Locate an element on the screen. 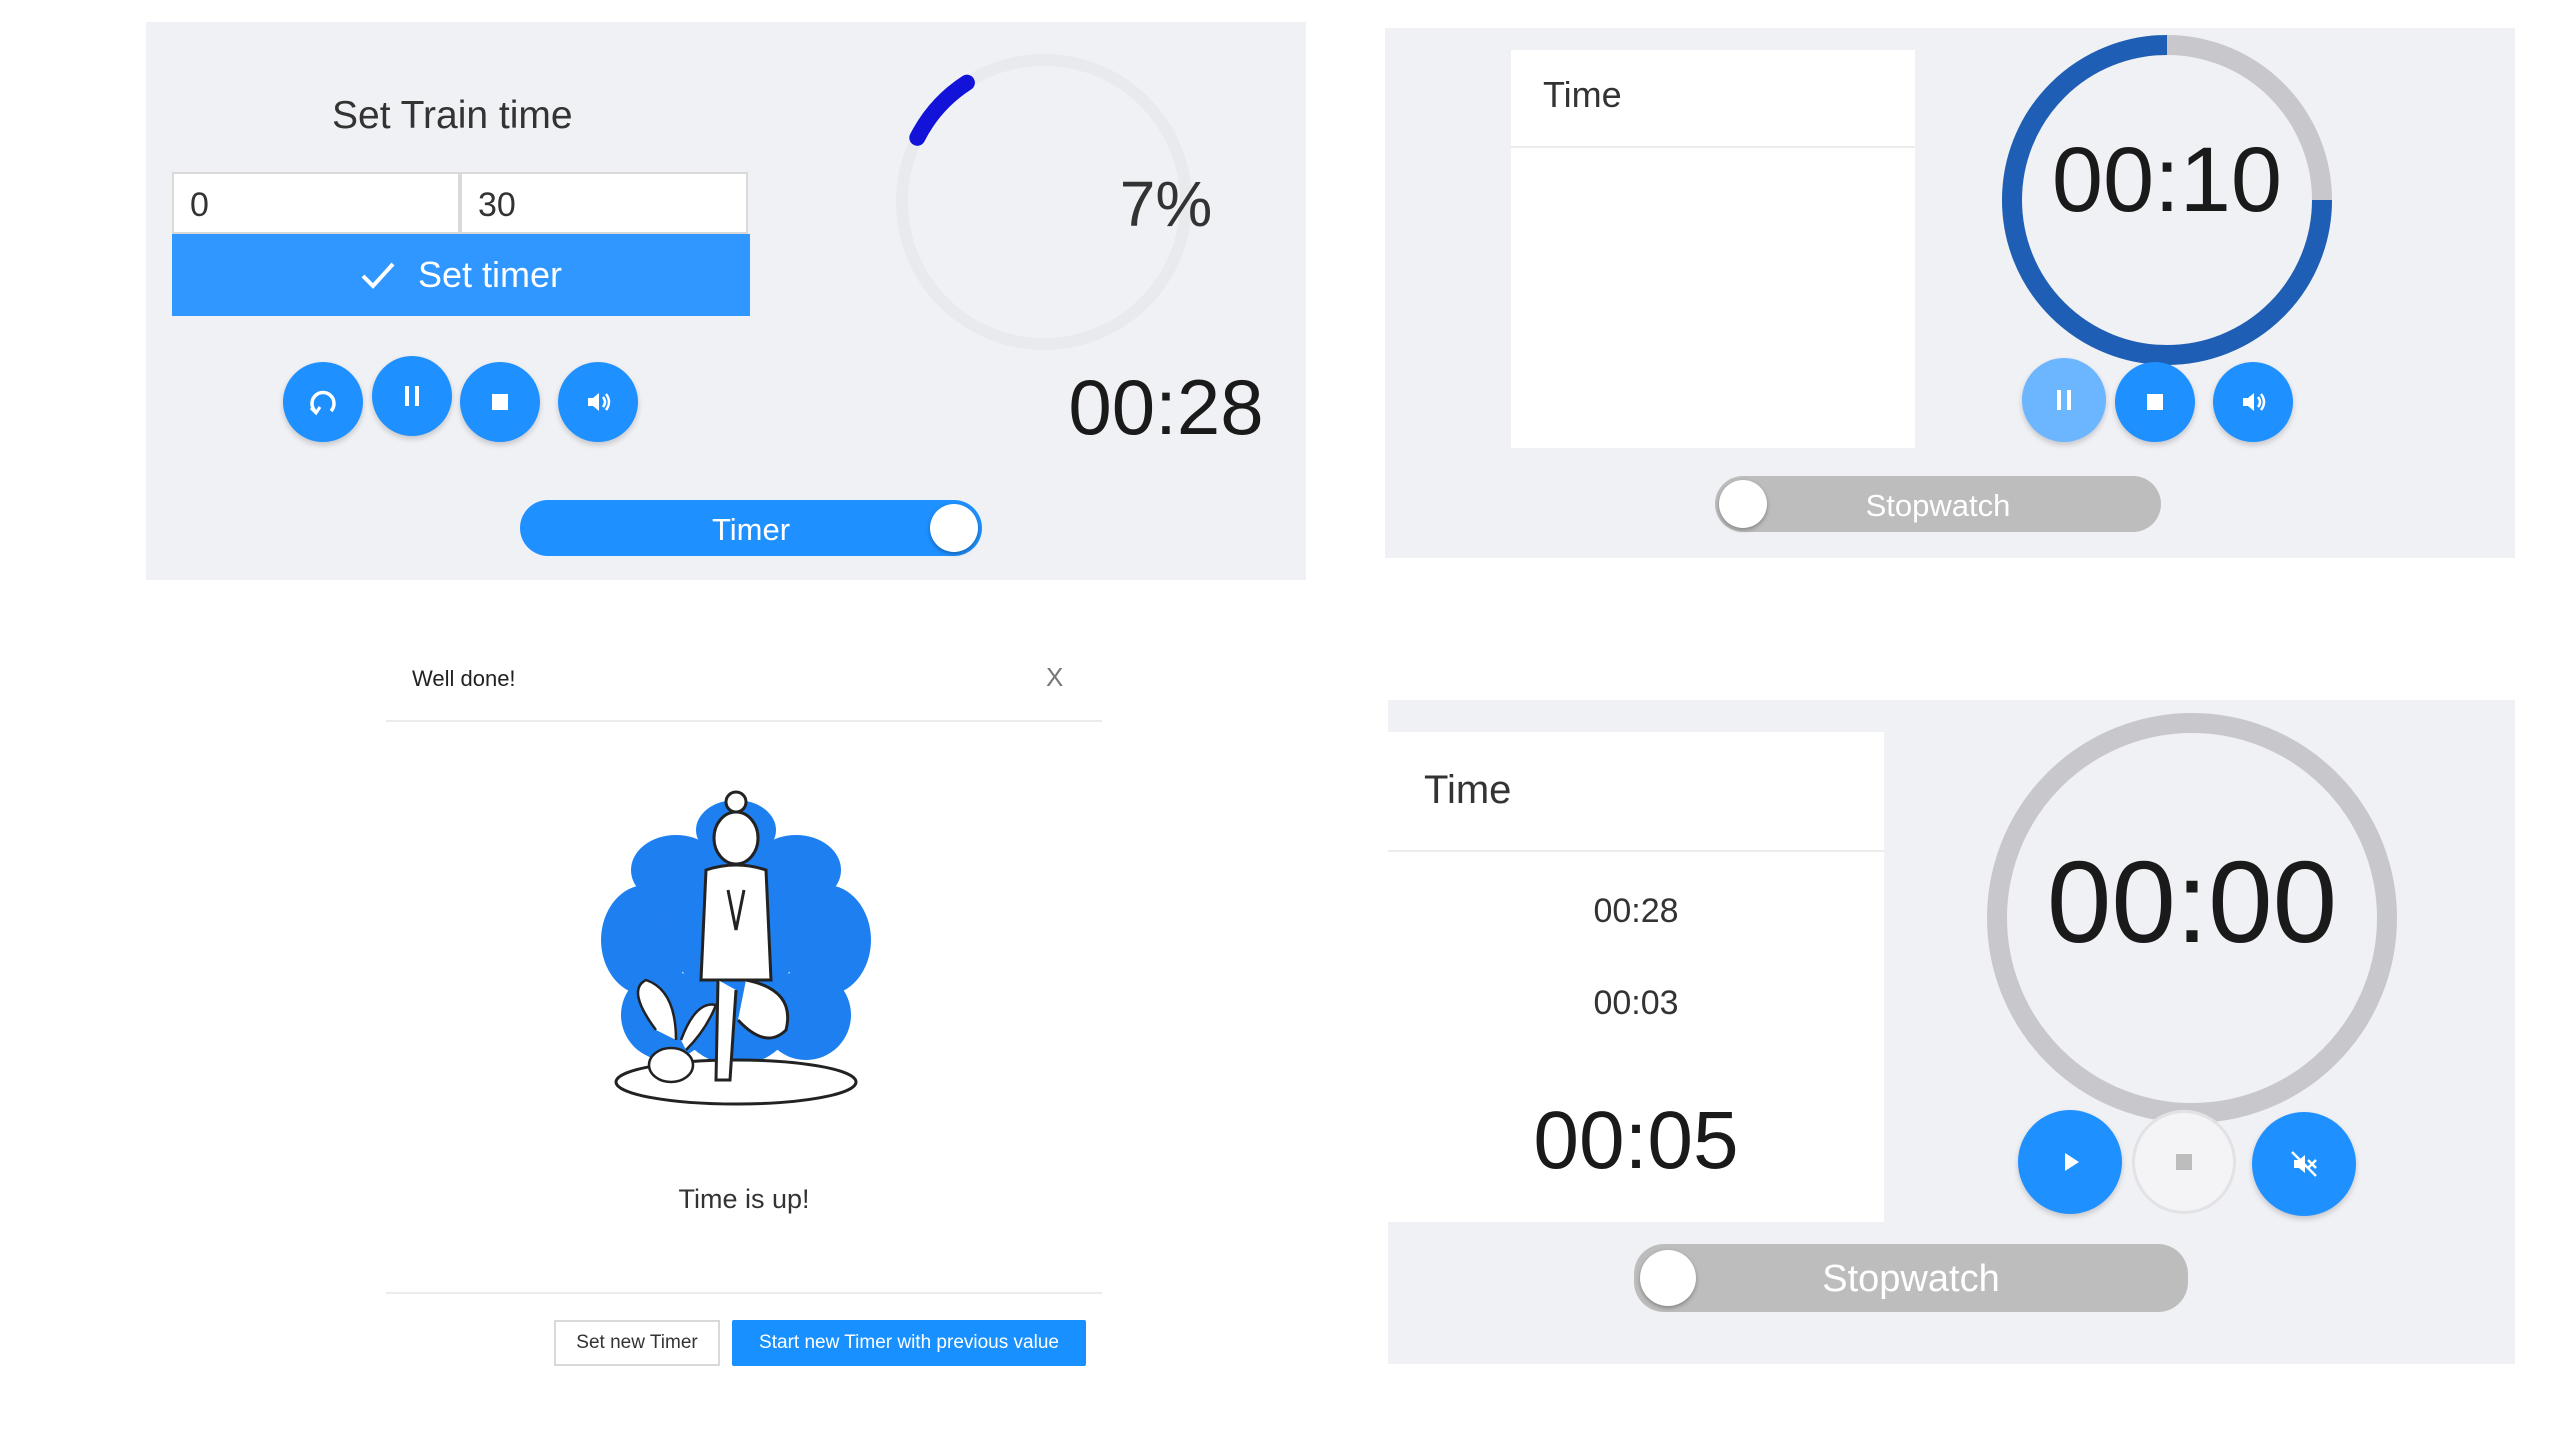 This screenshot has width=2560, height=1440. modal-header-divider is located at coordinates (744, 721).